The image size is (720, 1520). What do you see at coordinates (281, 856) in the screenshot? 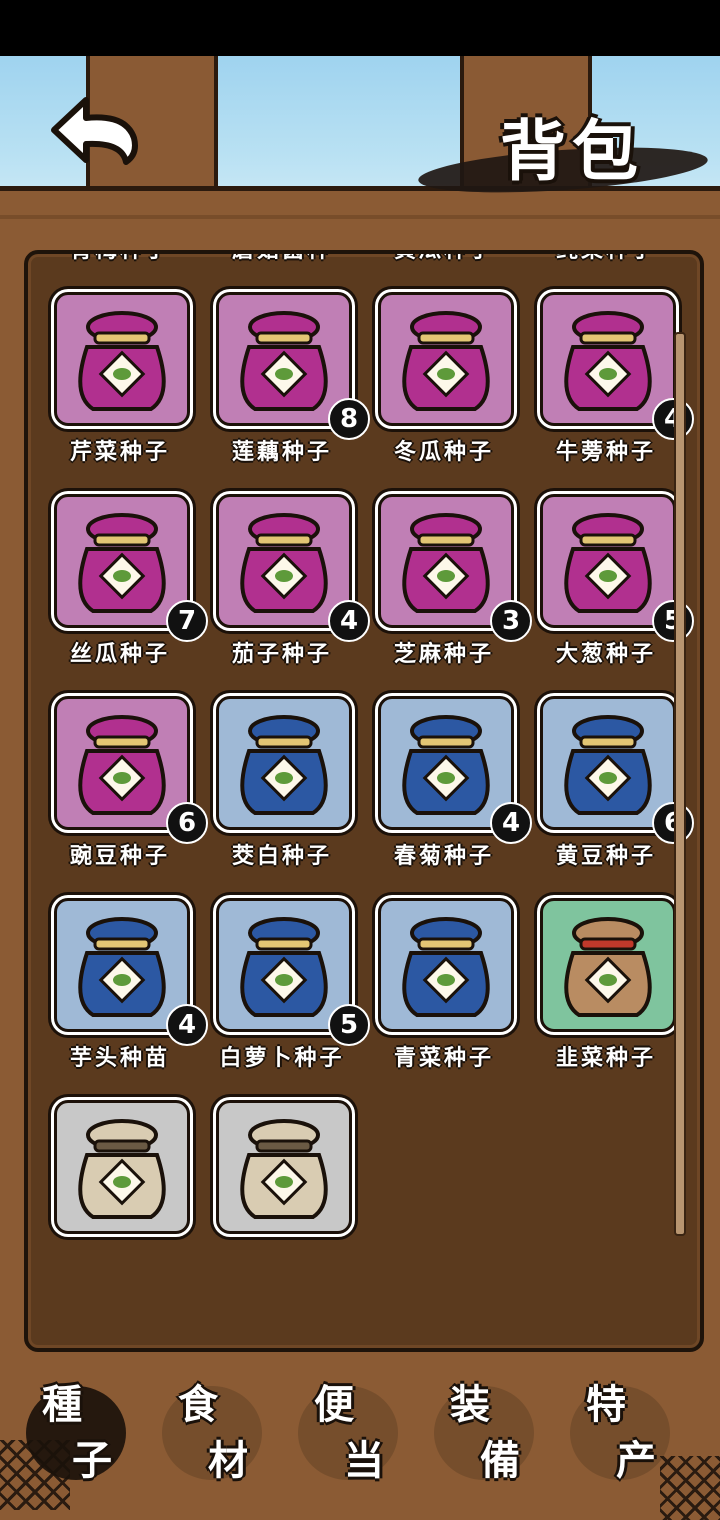
I see `item-name-label: 茭白种子` at bounding box center [281, 856].